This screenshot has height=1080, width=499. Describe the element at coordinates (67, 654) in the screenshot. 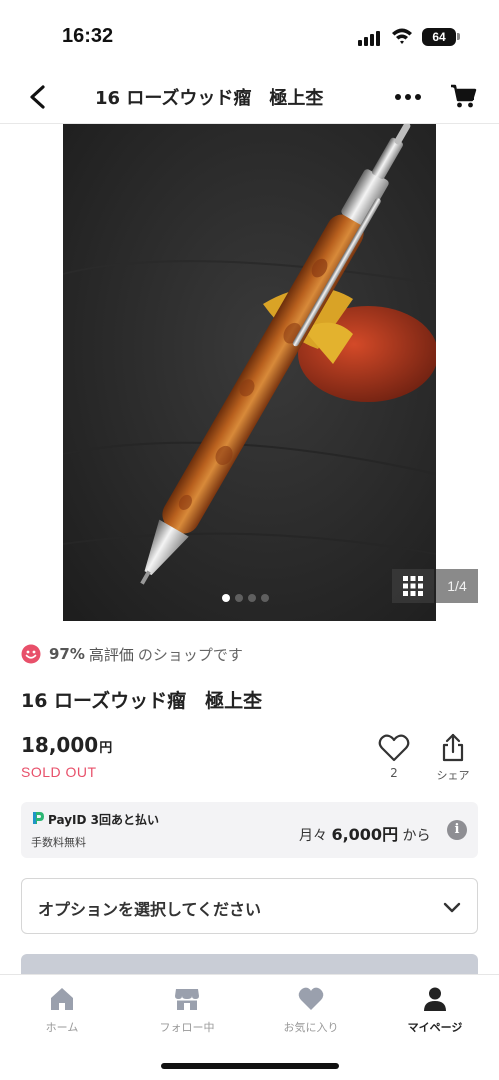

I see `rating-percent: 97%` at that location.